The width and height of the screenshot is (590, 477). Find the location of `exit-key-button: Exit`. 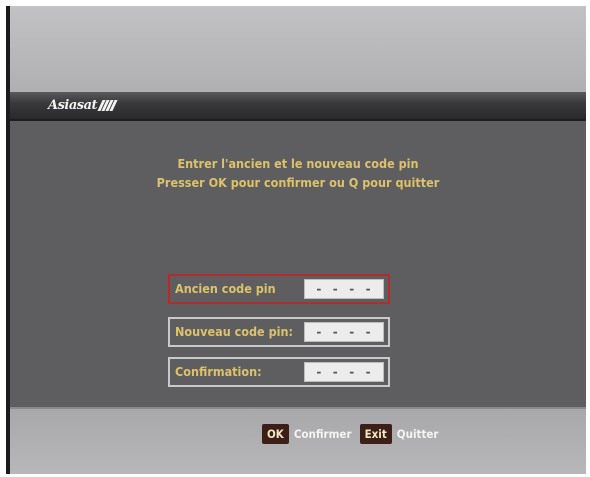

exit-key-button: Exit is located at coordinates (375, 434).